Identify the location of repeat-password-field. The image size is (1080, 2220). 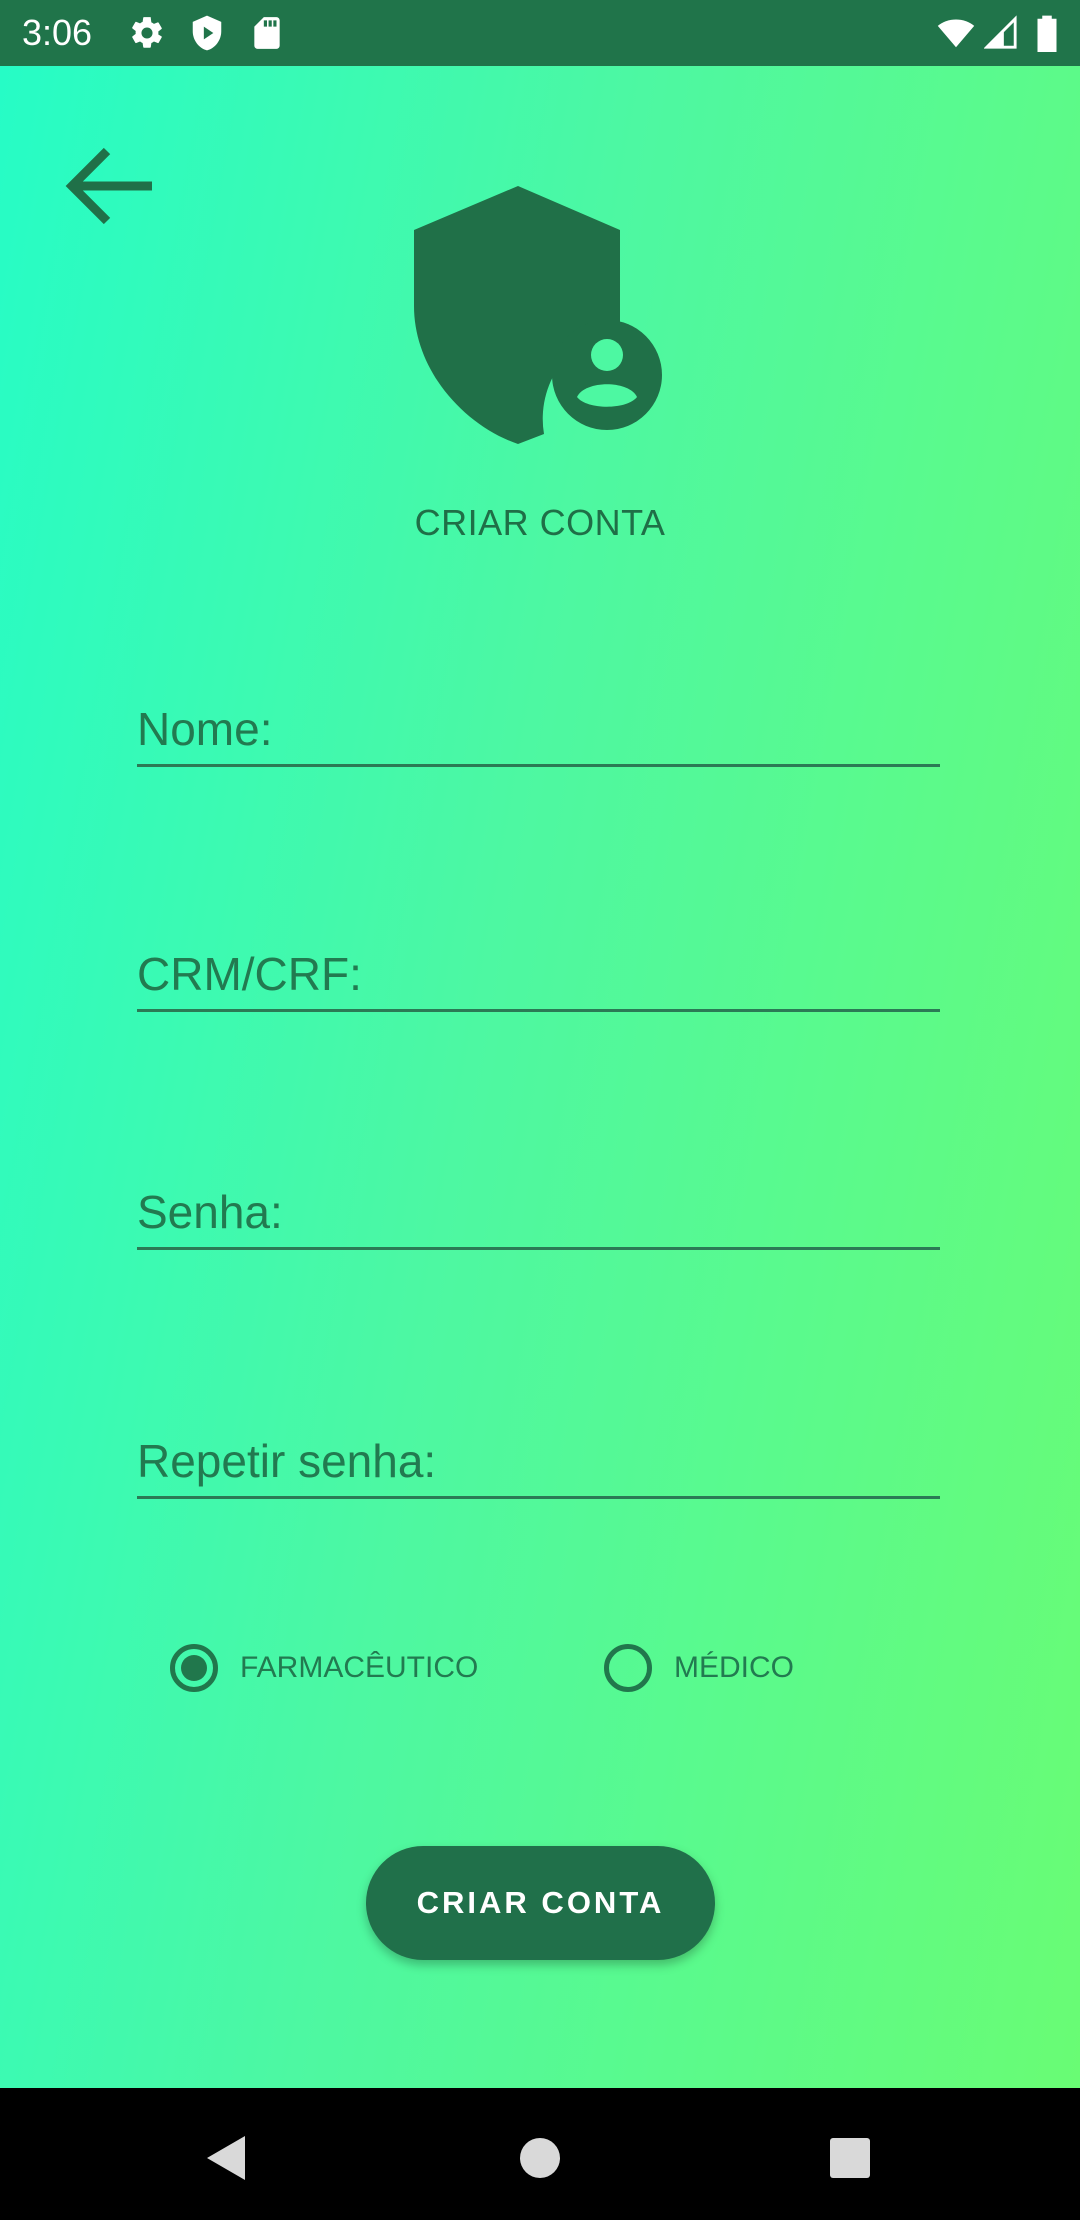
(538, 1461).